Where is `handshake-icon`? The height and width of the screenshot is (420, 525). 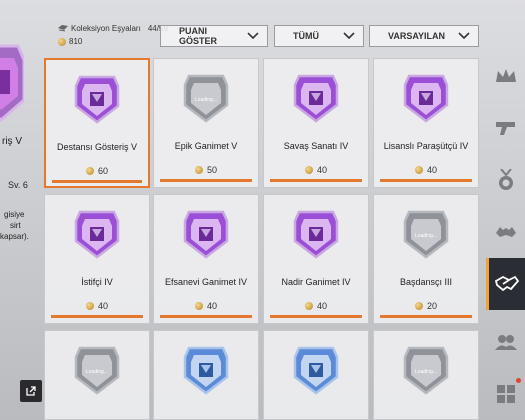 handshake-icon is located at coordinates (507, 283).